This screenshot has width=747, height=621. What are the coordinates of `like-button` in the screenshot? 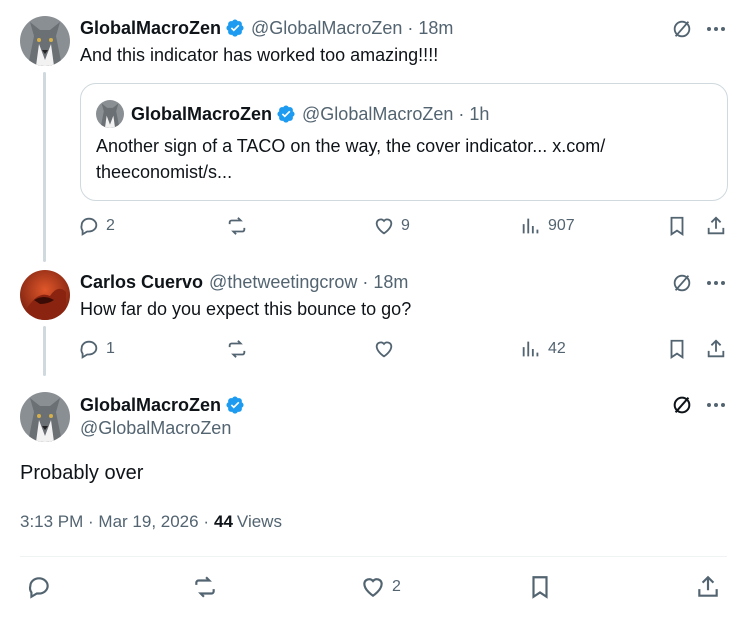 It's located at (384, 349).